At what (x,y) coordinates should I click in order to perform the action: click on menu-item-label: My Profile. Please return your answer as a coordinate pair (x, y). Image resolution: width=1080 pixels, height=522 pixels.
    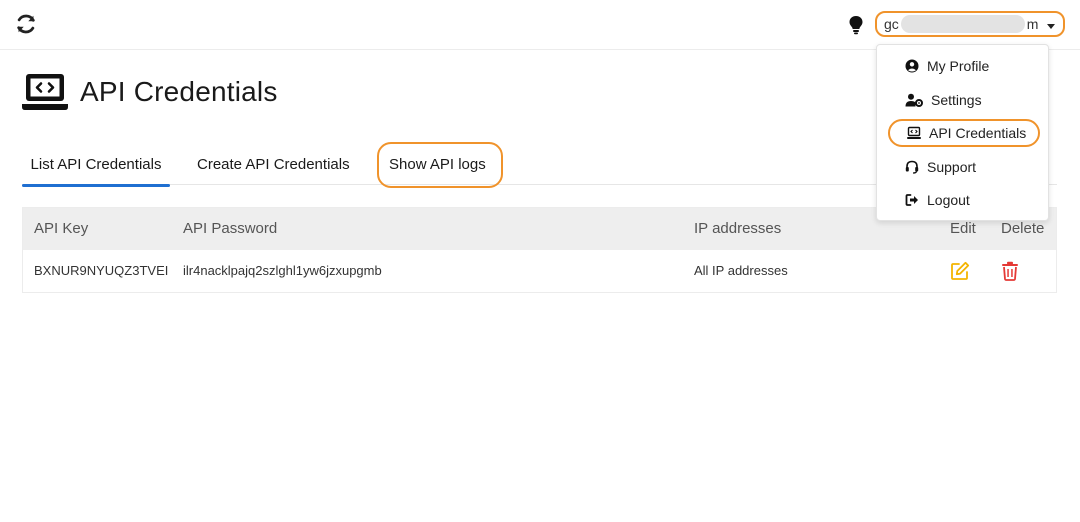
    Looking at the image, I should click on (958, 66).